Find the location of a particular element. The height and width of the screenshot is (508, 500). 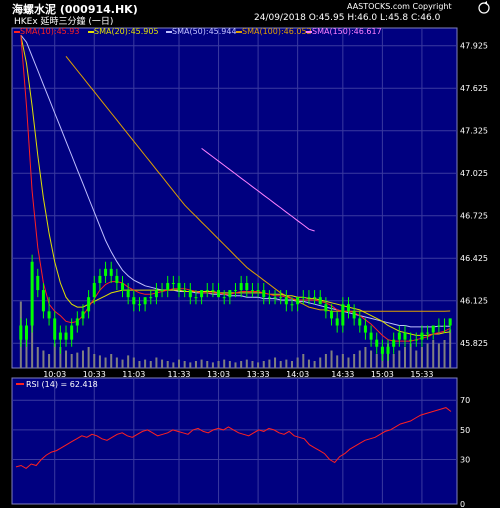

legend-label: SMA(50):45.944 is located at coordinates (204, 31).